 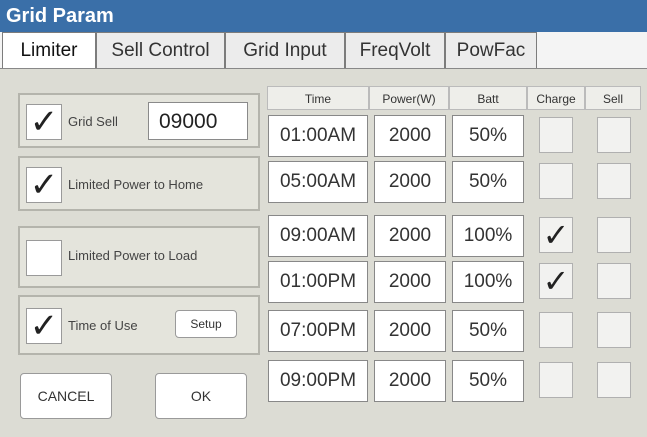 What do you see at coordinates (614, 281) in the screenshot?
I see `row-4-sell-checkbox` at bounding box center [614, 281].